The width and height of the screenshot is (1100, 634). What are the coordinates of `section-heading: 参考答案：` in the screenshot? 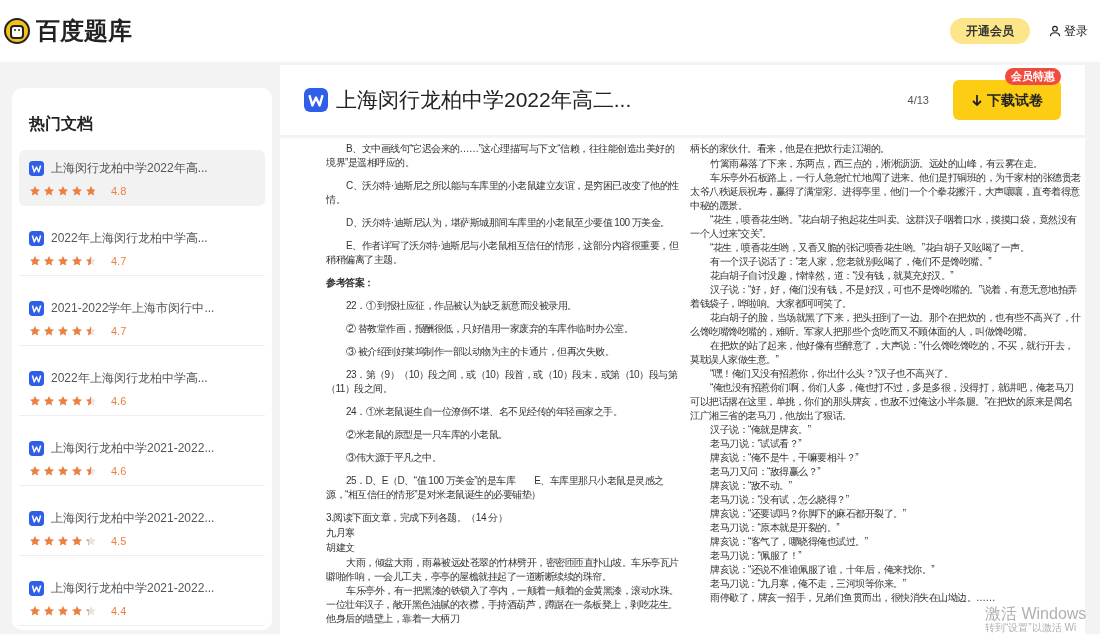 It's located at (350, 283).